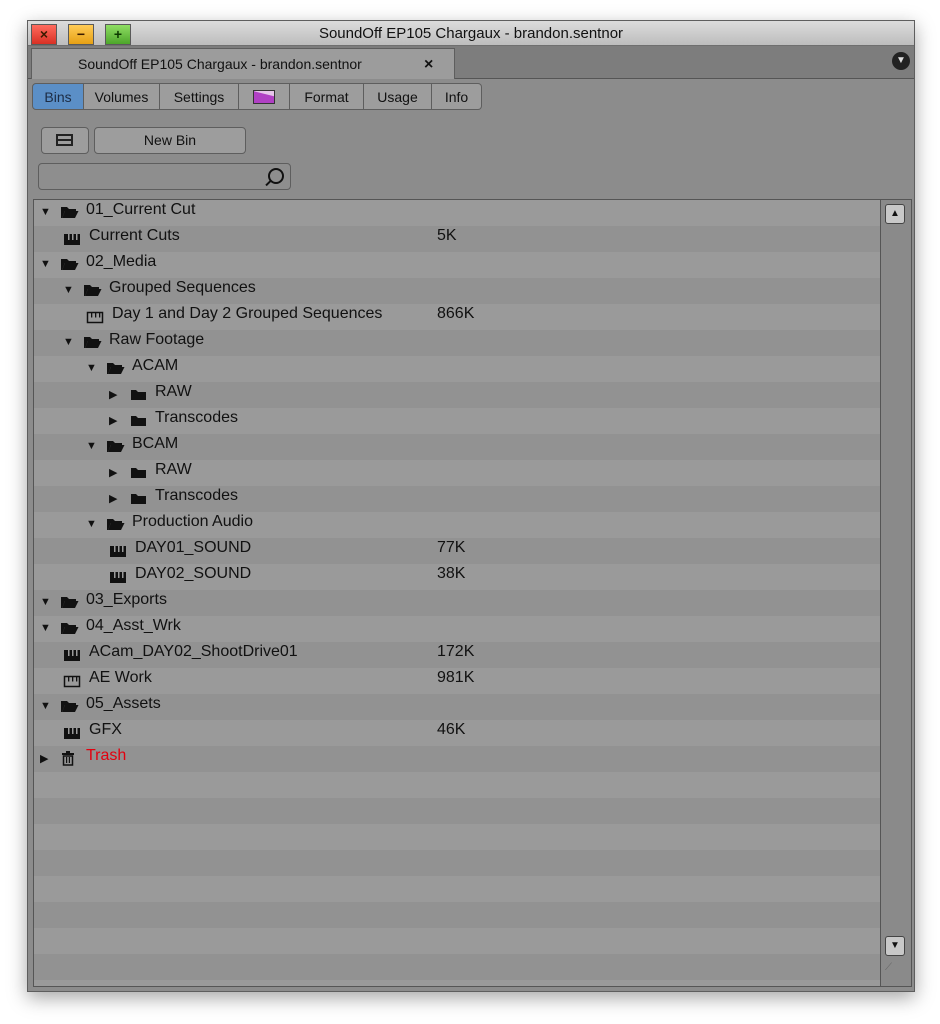 The image size is (940, 1024). Describe the element at coordinates (451, 547) in the screenshot. I see `tree-item-size: 77K` at that location.